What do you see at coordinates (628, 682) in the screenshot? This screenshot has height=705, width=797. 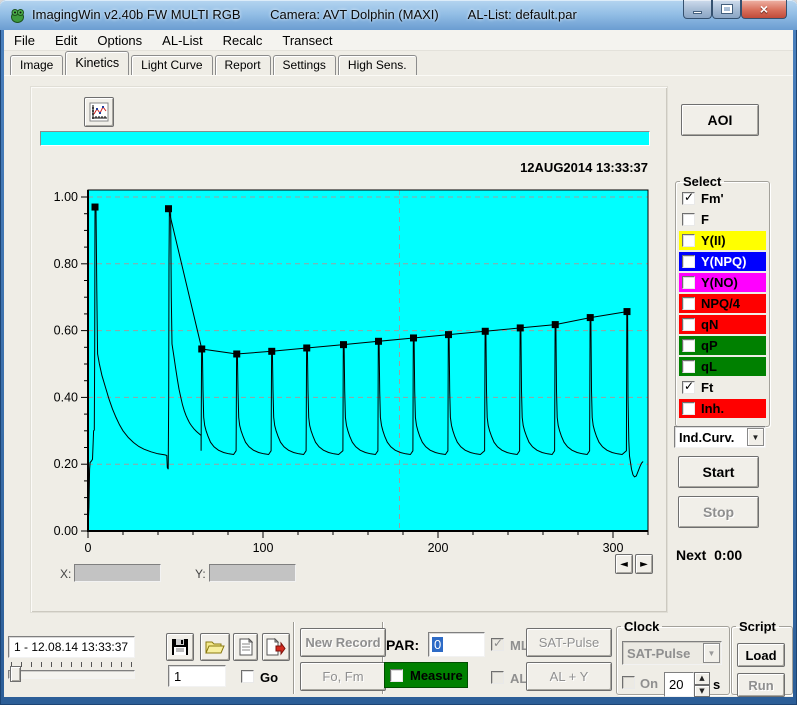 I see `clock-on-checkbox` at bounding box center [628, 682].